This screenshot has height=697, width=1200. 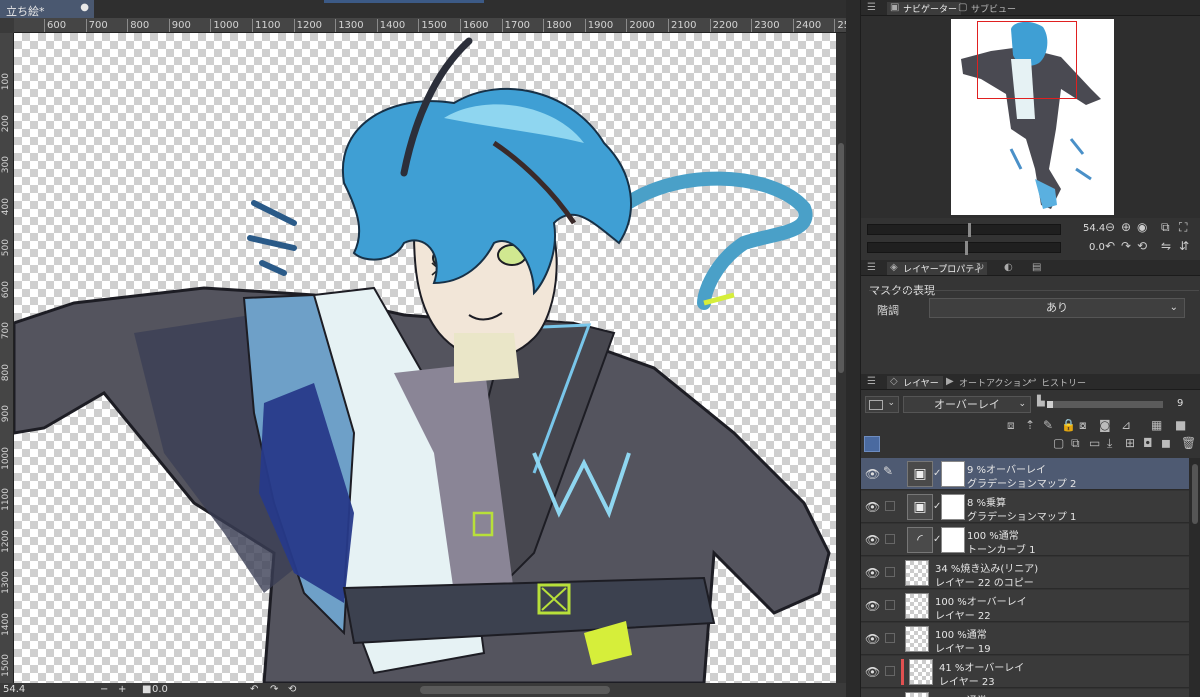 I want to click on layer-property-panel: ☰ ◈ レイヤープロパティ ↻ ◐ ▤ マスクの表現 階調 あり ⌄, so click(x=1030, y=317).